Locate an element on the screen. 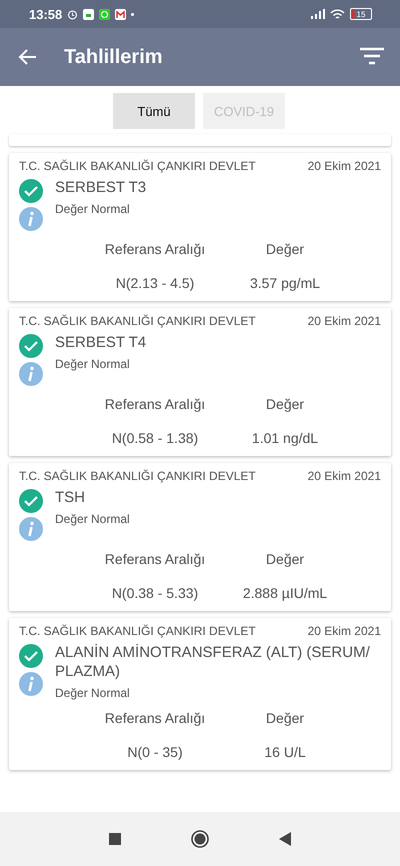  page-title: Tahlillerim is located at coordinates (114, 57).